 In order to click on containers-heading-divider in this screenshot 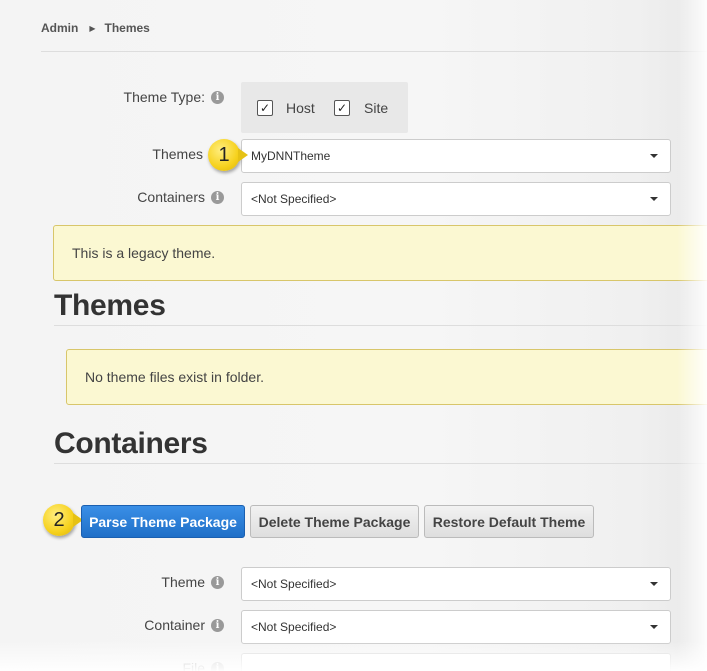, I will do `click(380, 463)`.